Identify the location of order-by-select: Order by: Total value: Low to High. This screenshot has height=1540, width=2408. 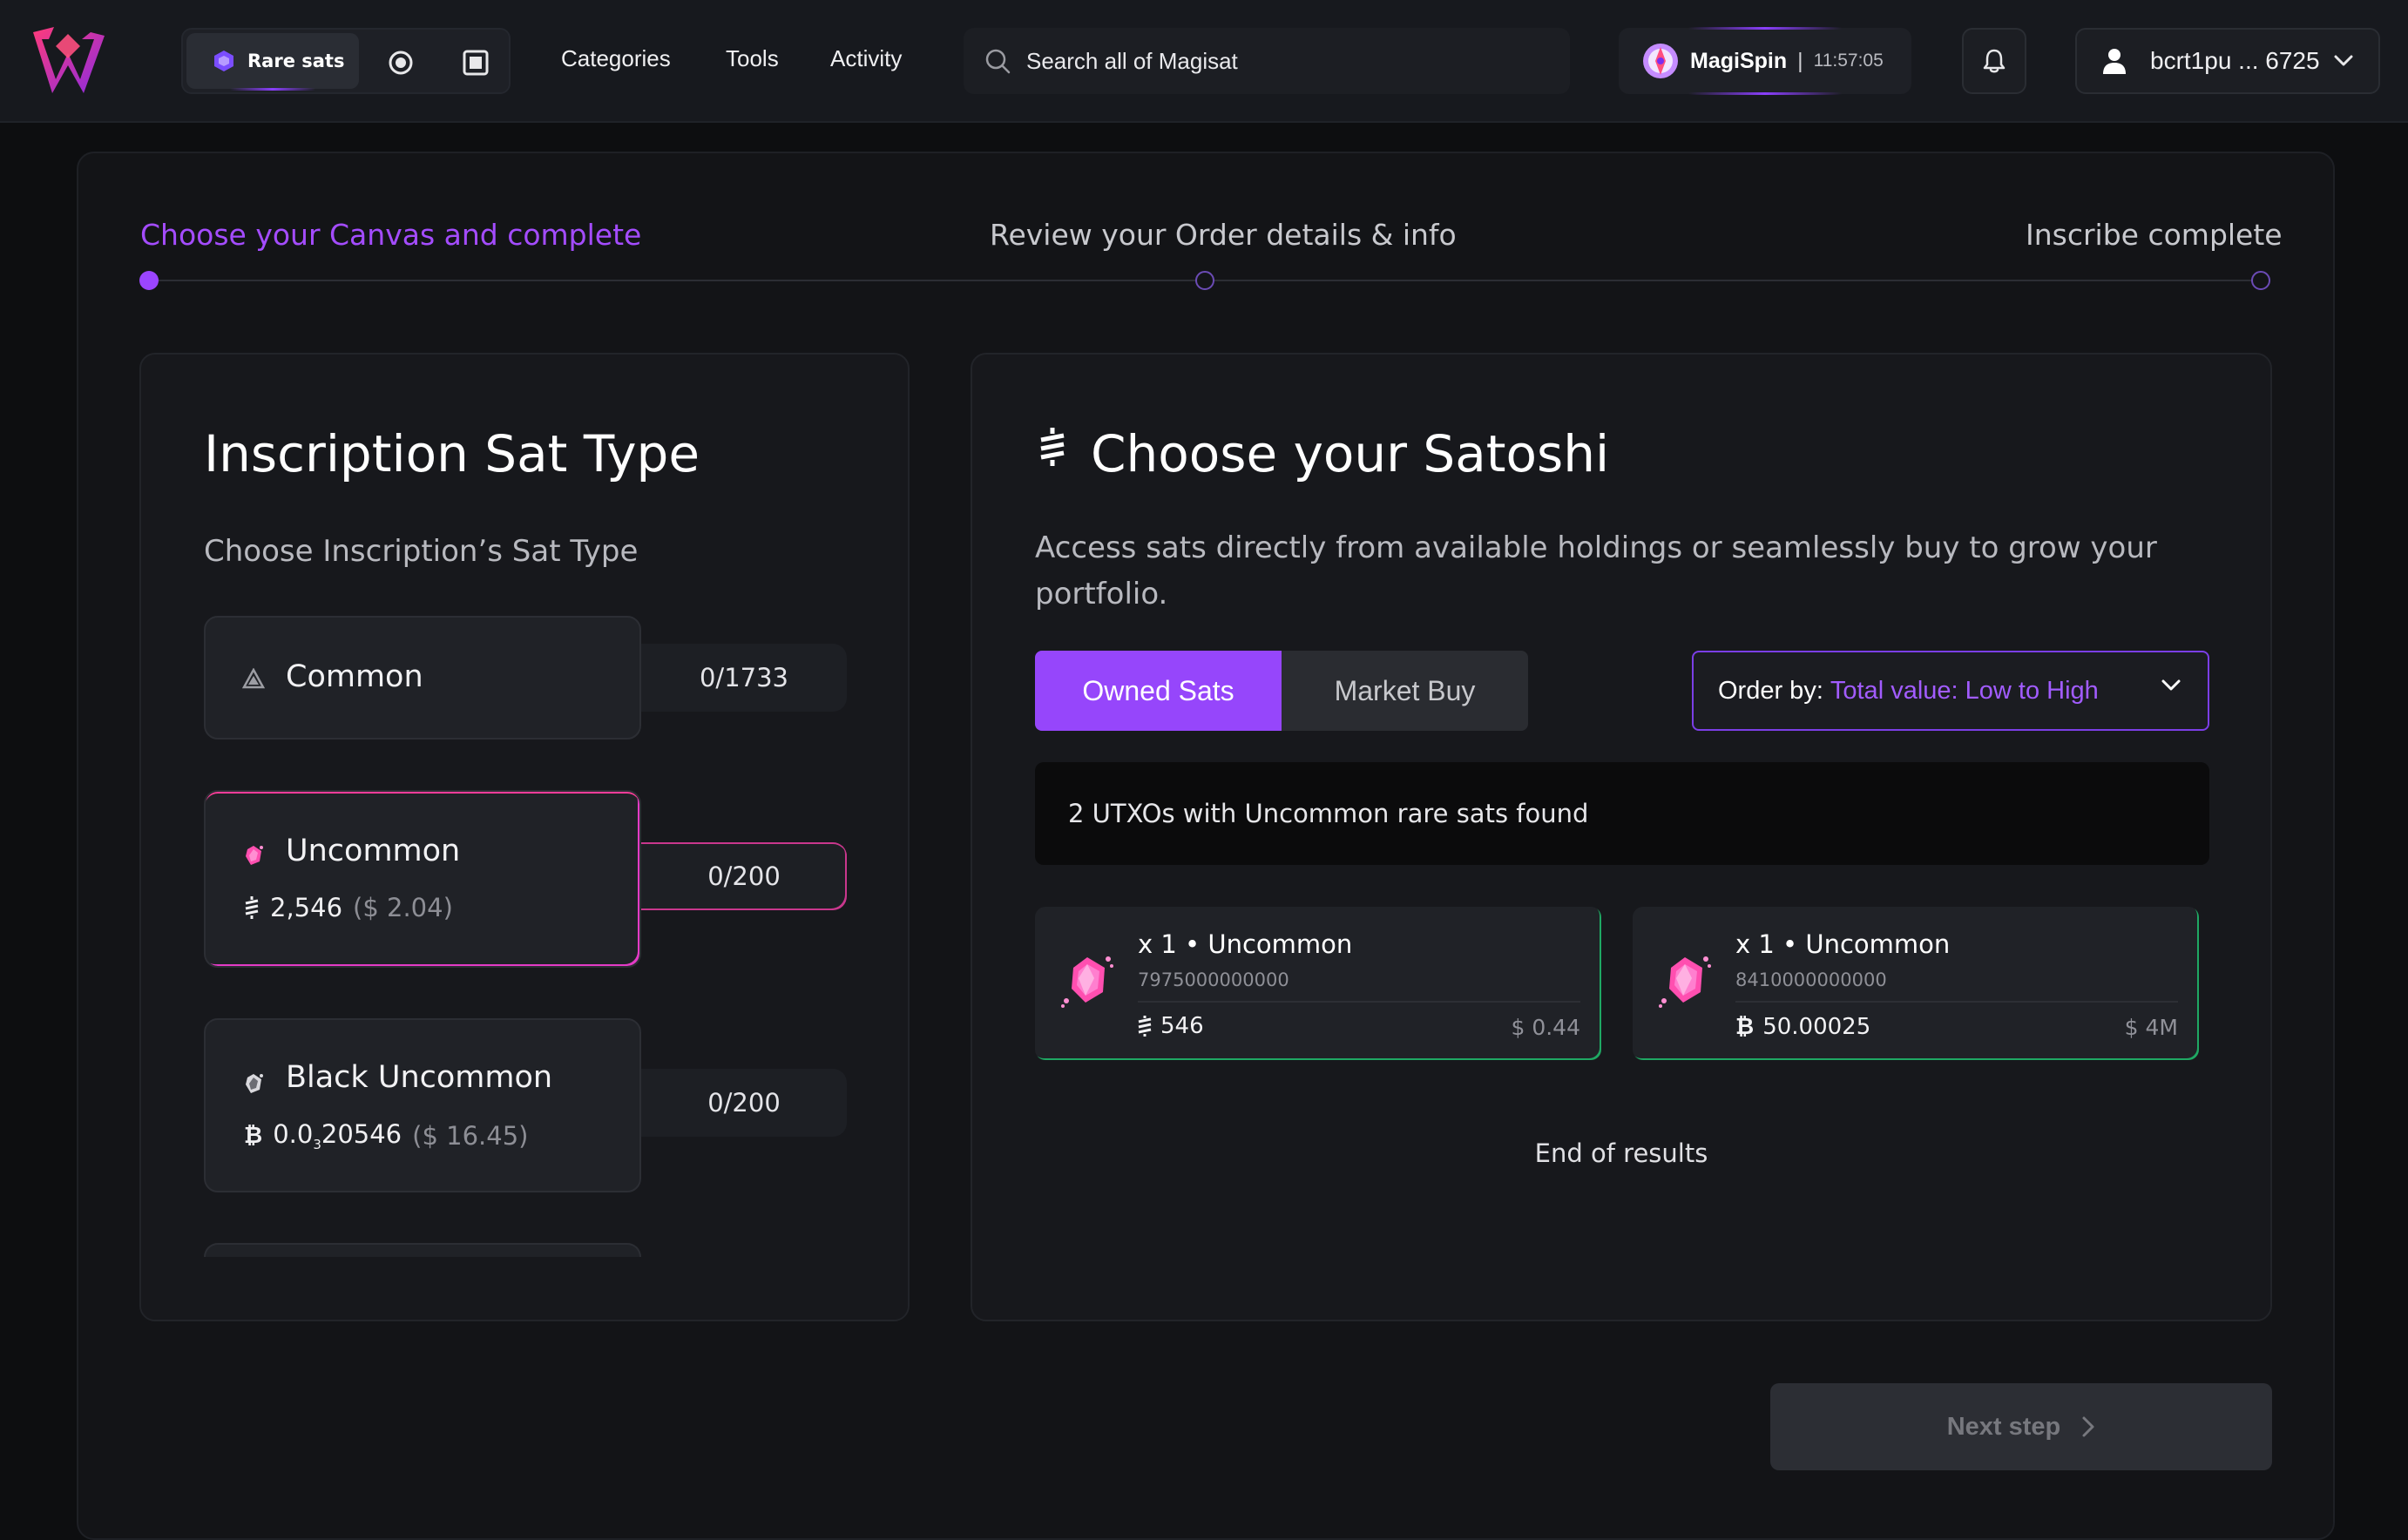
(1950, 691).